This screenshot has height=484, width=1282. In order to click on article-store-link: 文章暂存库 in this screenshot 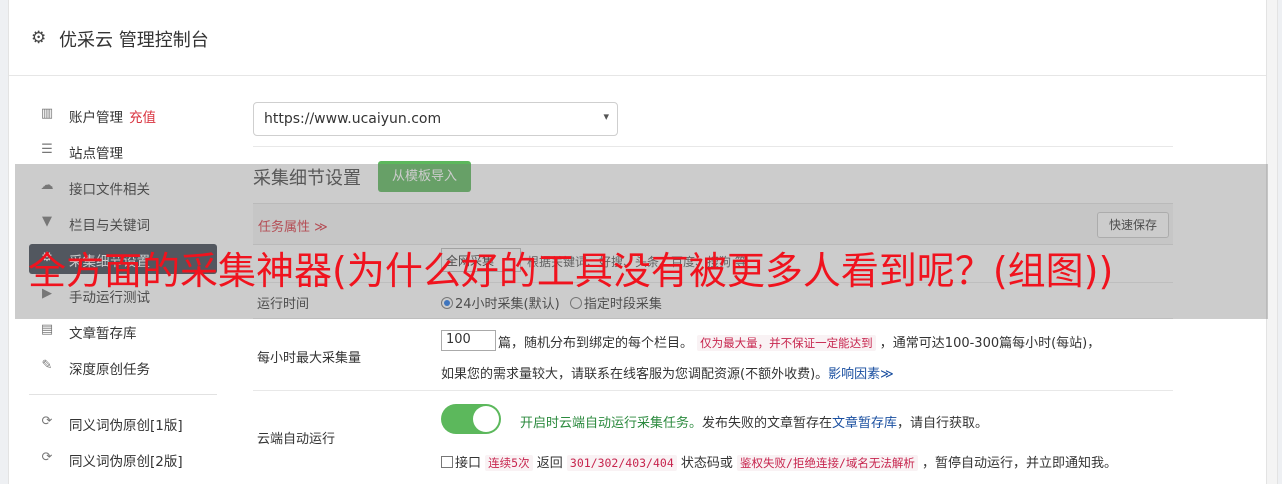, I will do `click(864, 423)`.